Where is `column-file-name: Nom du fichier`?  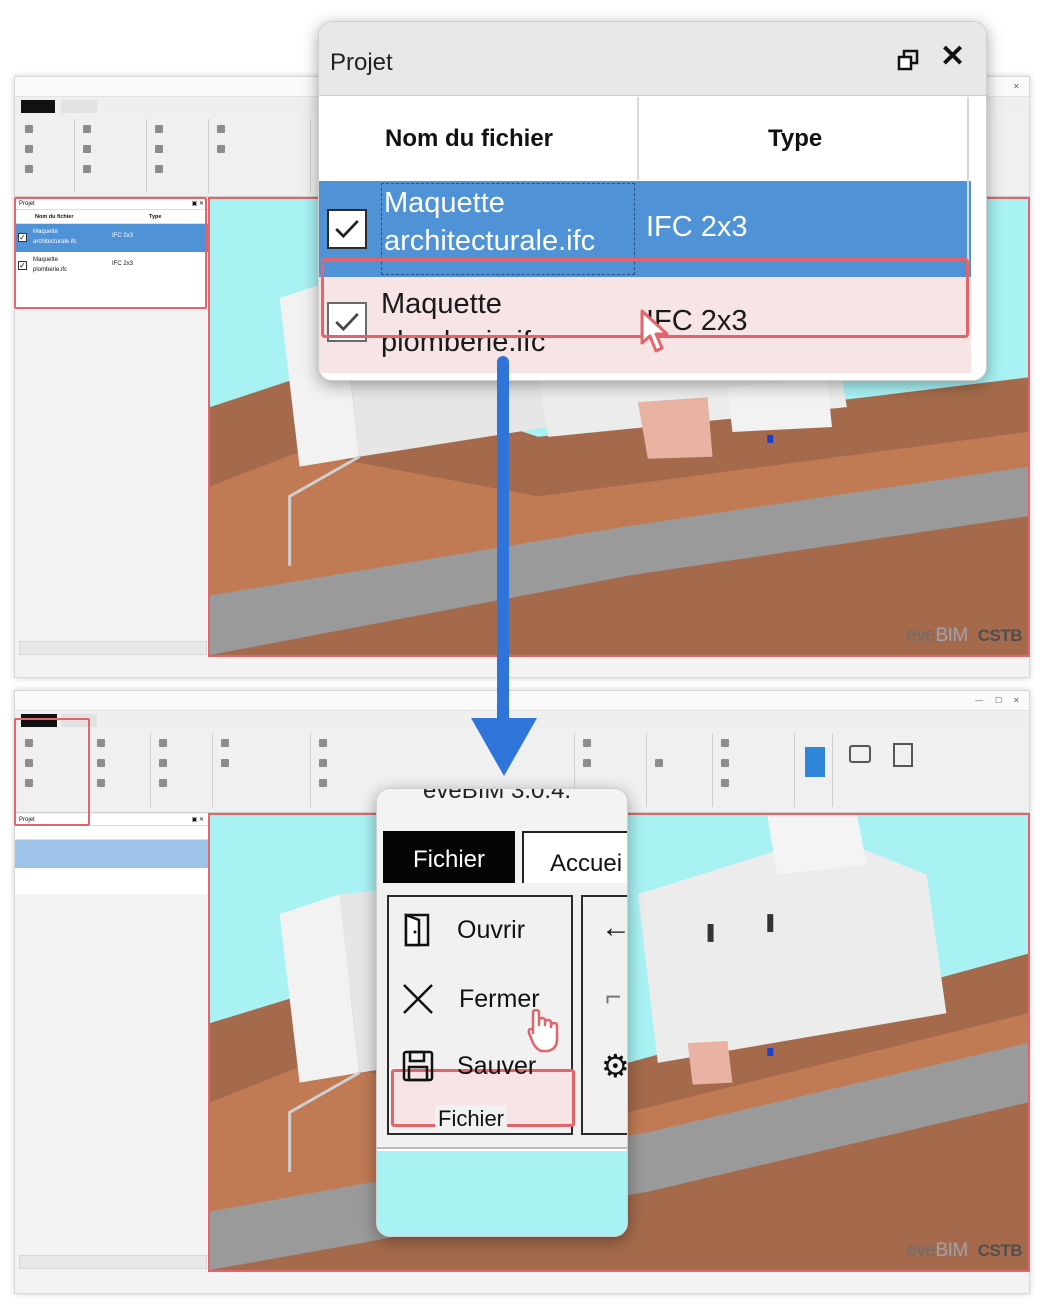
column-file-name: Nom du fichier is located at coordinates (469, 138).